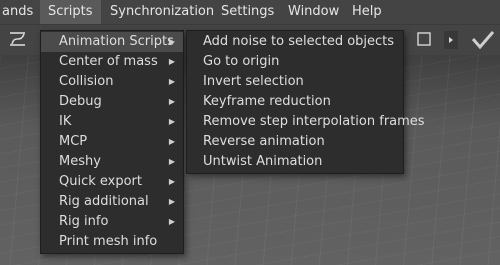  What do you see at coordinates (20, 12) in the screenshot?
I see `menu-commands: ands` at bounding box center [20, 12].